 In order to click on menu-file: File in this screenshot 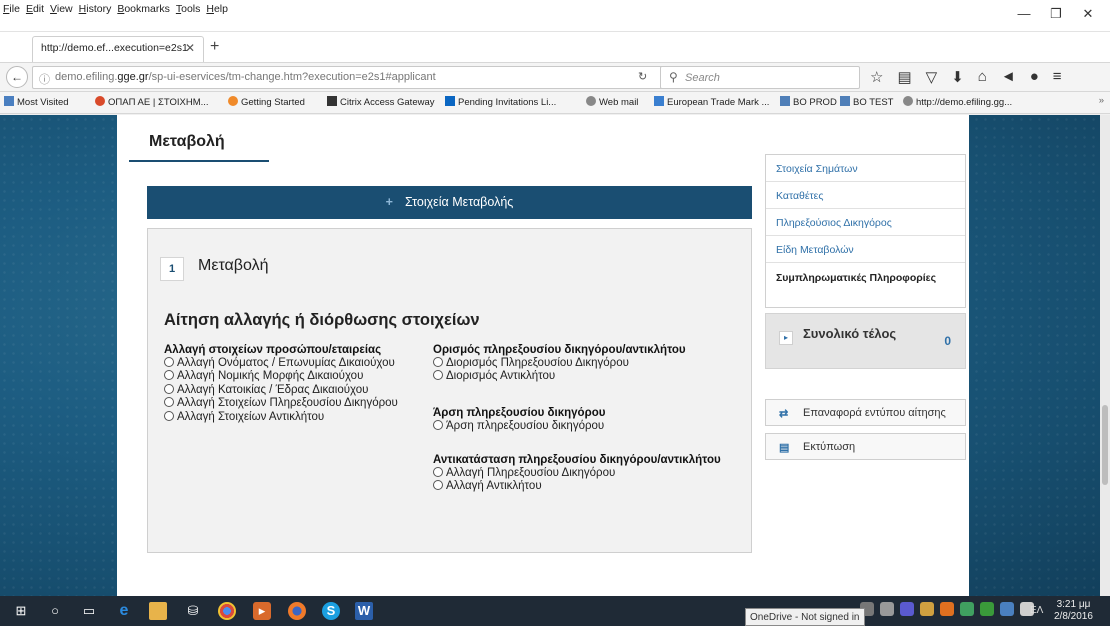, I will do `click(11, 9)`.